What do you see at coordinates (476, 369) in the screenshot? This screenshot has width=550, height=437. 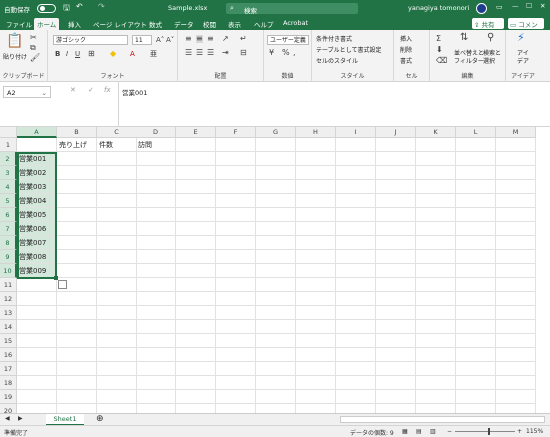 I see `cell-l17` at bounding box center [476, 369].